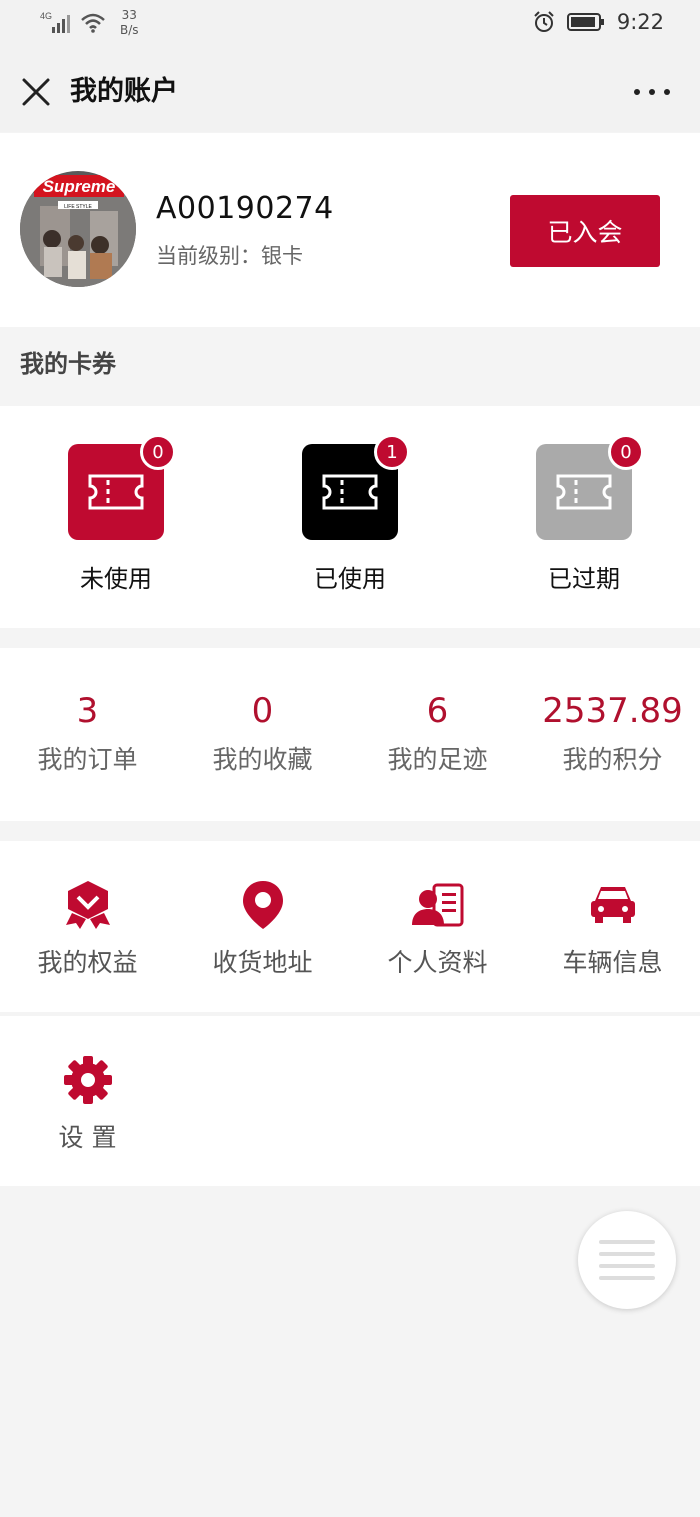 This screenshot has width=700, height=1517. Describe the element at coordinates (229, 256) in the screenshot. I see `membership-level: 当前级别：银卡` at that location.